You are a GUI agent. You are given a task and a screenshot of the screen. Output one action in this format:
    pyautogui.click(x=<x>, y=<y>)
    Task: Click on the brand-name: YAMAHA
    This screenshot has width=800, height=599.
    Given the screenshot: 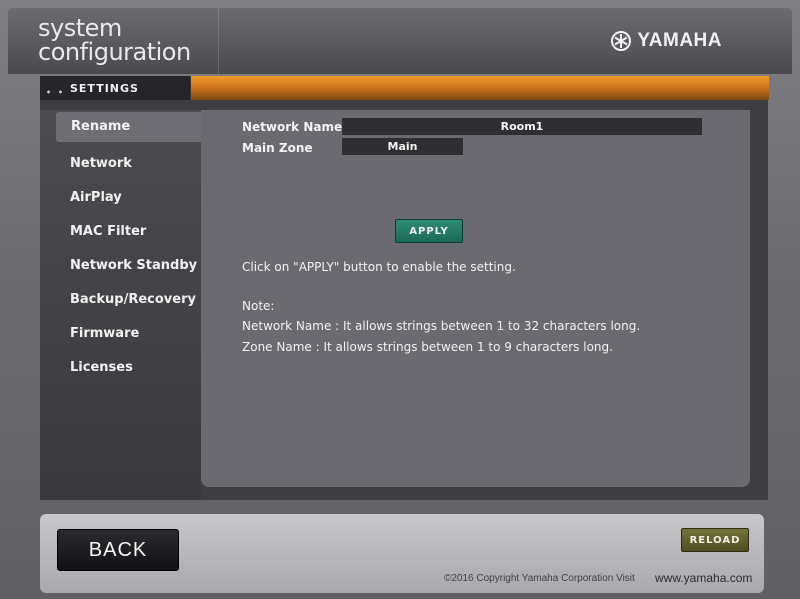 What is the action you would take?
    pyautogui.click(x=679, y=40)
    